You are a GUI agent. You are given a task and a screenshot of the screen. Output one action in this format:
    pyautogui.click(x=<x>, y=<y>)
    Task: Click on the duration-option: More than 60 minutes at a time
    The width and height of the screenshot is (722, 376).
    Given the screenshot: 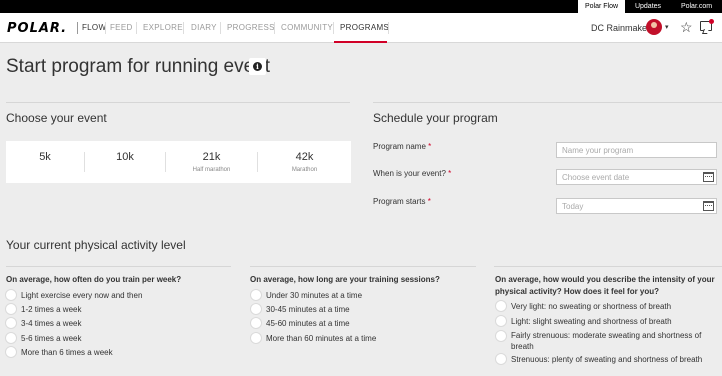 What is the action you would take?
    pyautogui.click(x=321, y=338)
    